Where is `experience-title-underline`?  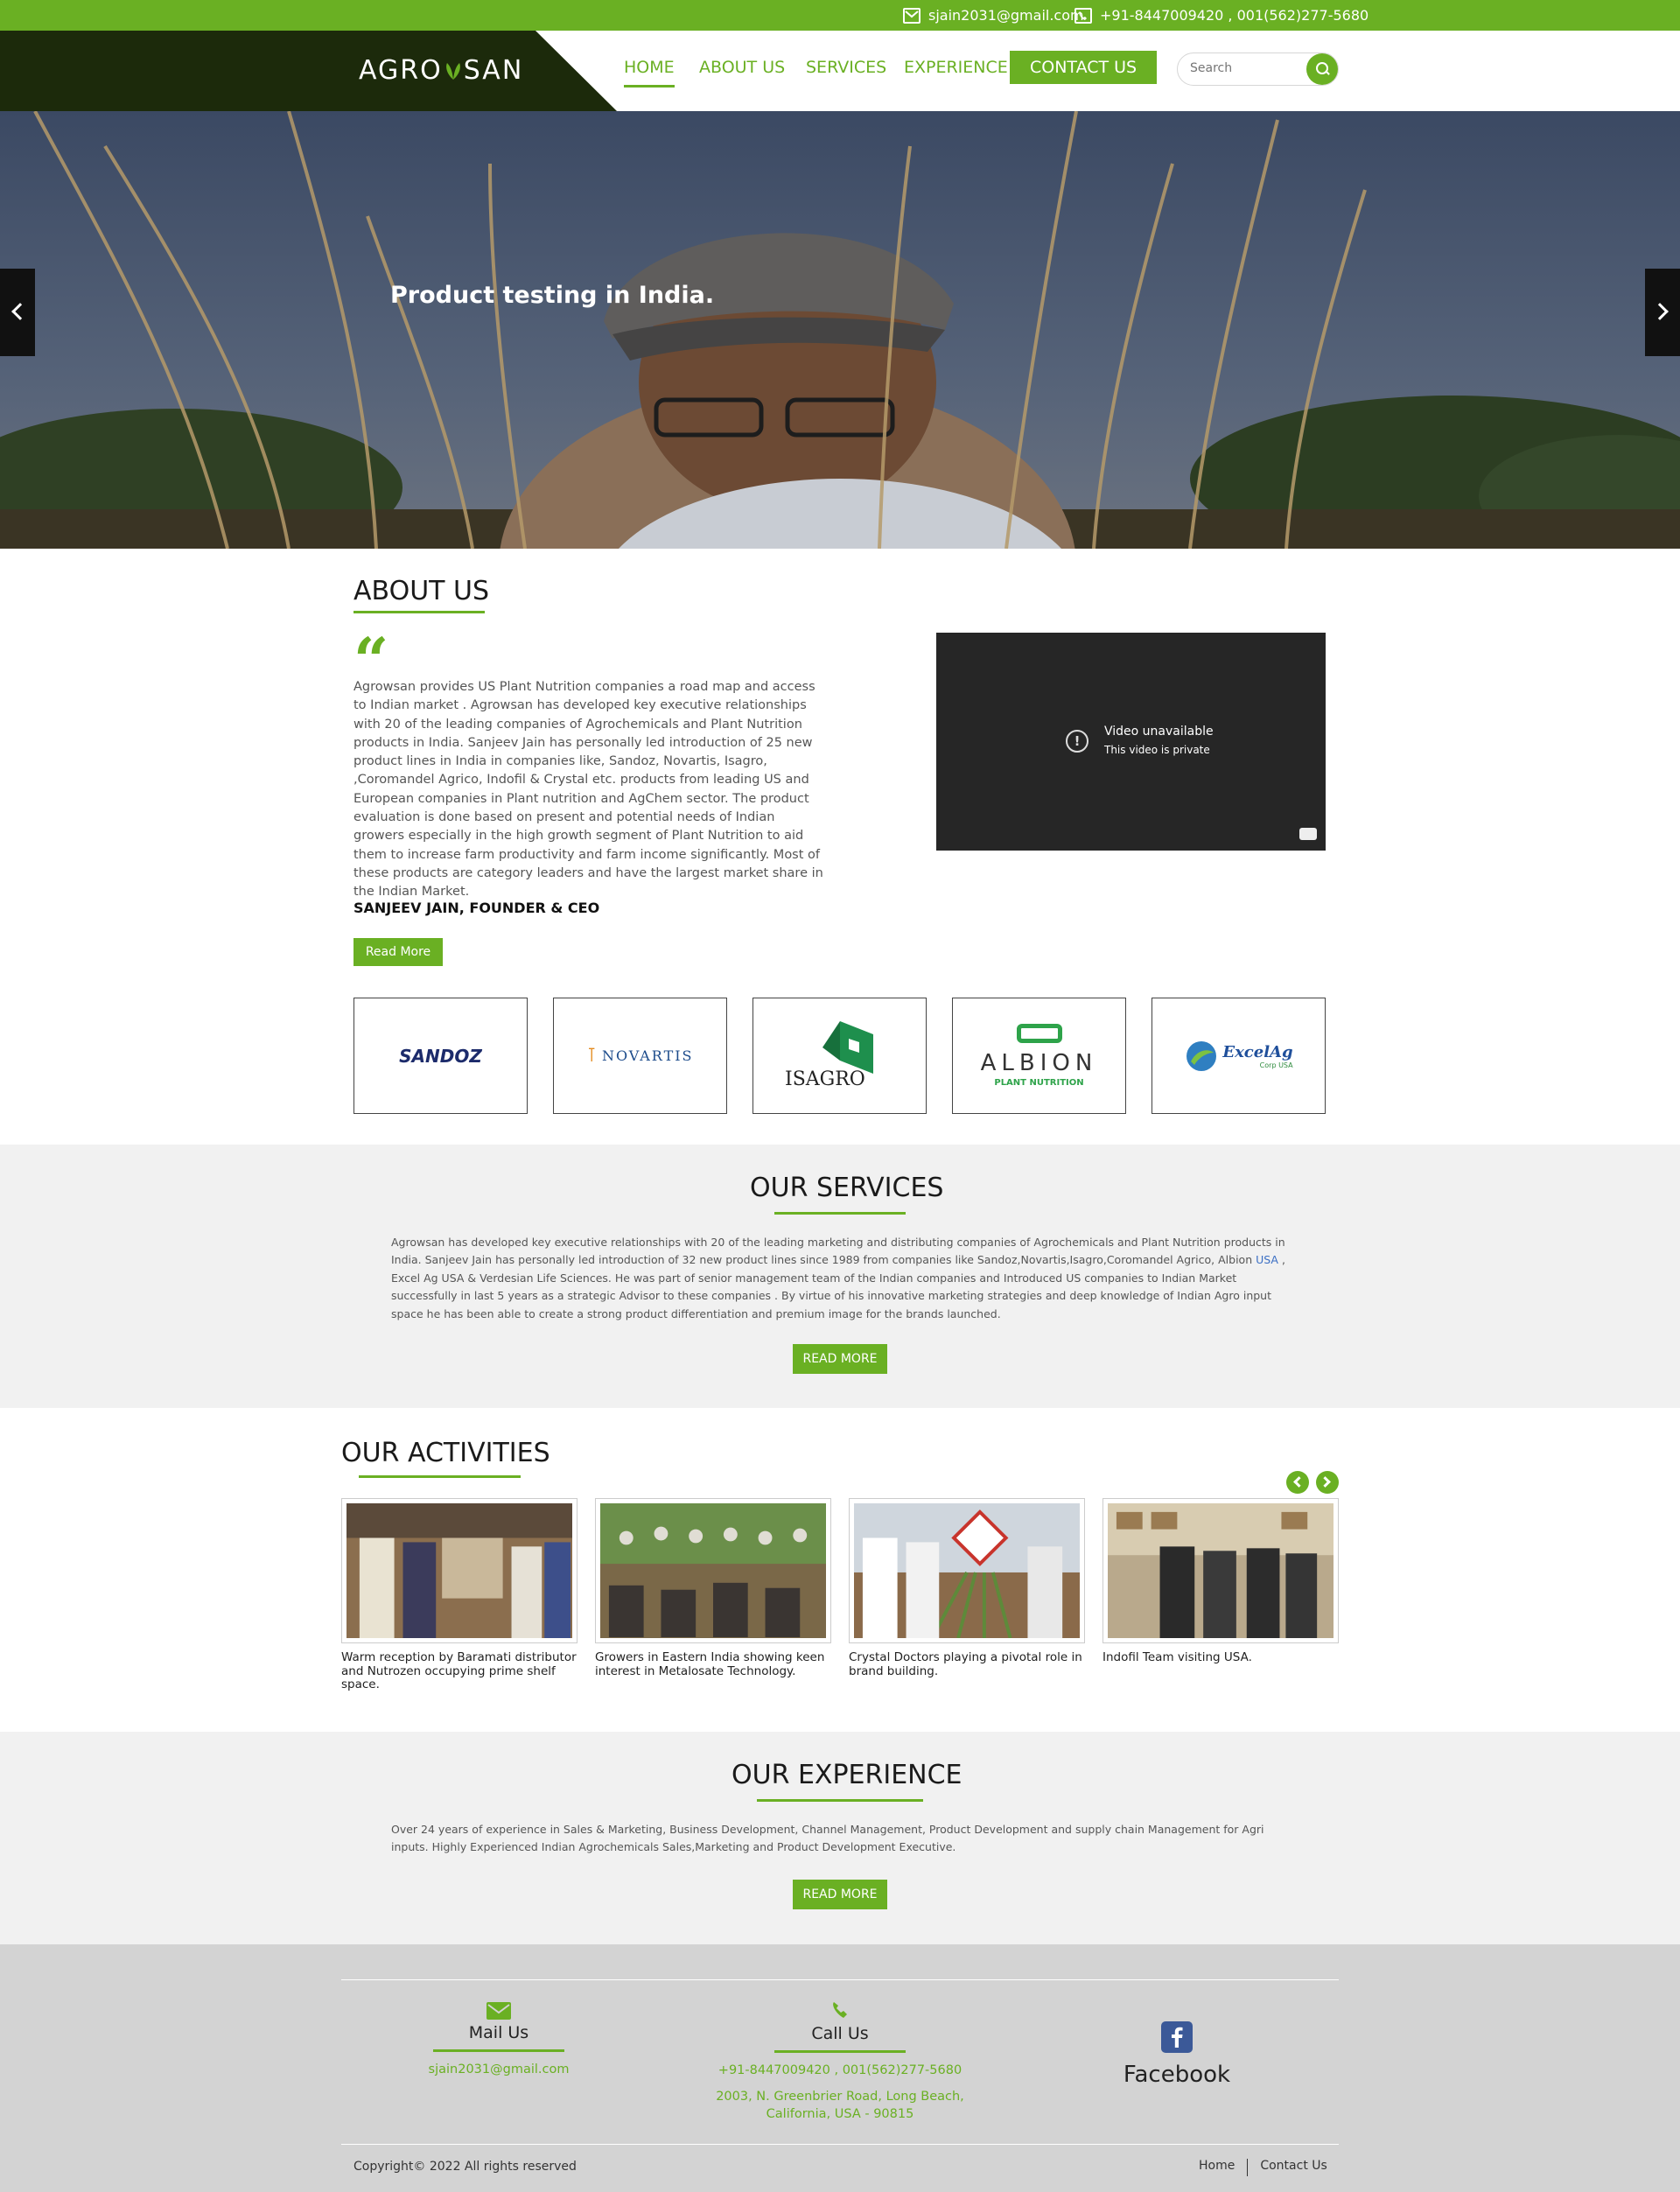
experience-title-underline is located at coordinates (840, 1801).